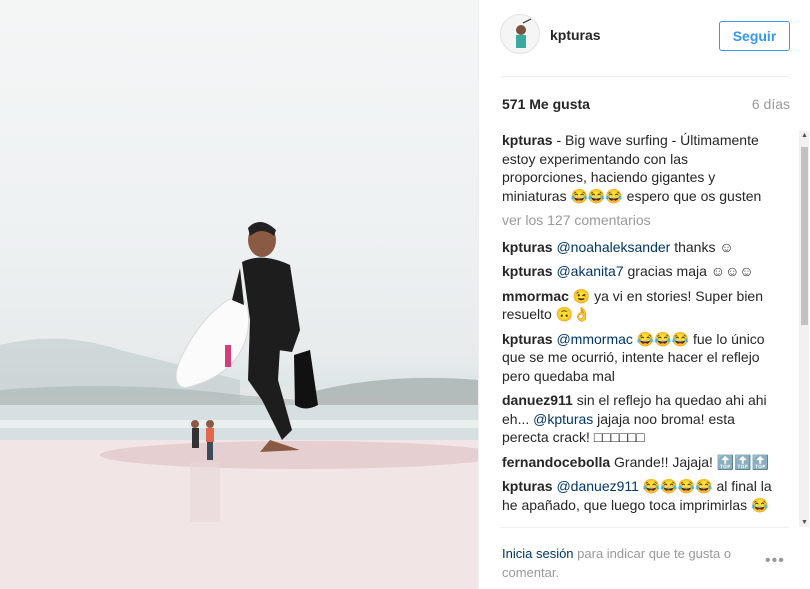 The width and height of the screenshot is (810, 589). I want to click on scroll-down-arrow-icon: ▼, so click(804, 522).